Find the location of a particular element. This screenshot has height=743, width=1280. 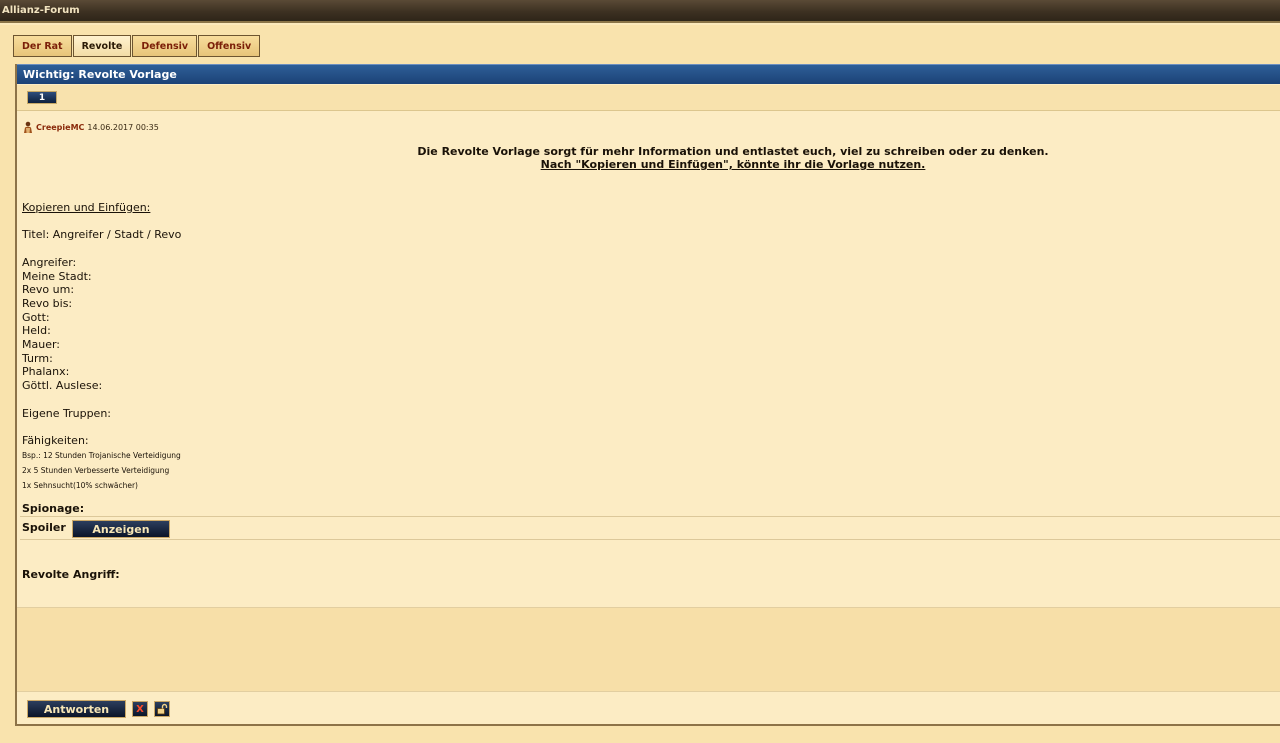

field-revo-um: Revo um: is located at coordinates (48, 290).